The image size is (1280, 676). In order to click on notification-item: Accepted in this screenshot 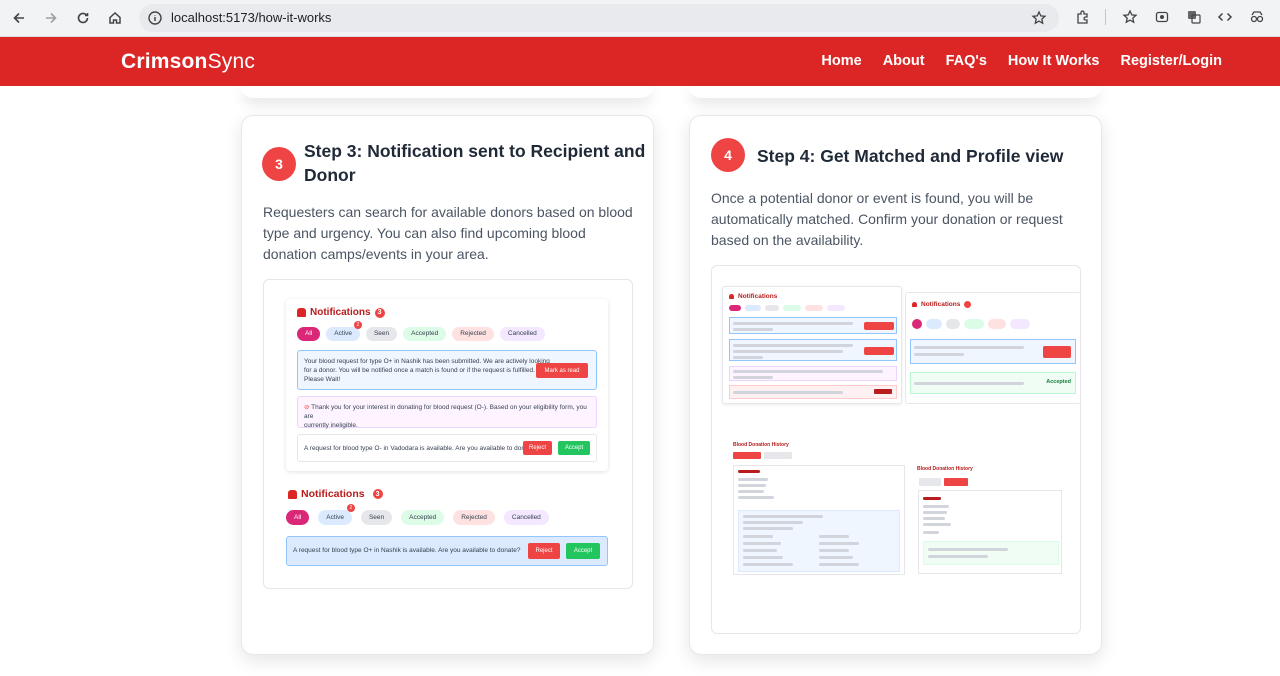, I will do `click(993, 383)`.